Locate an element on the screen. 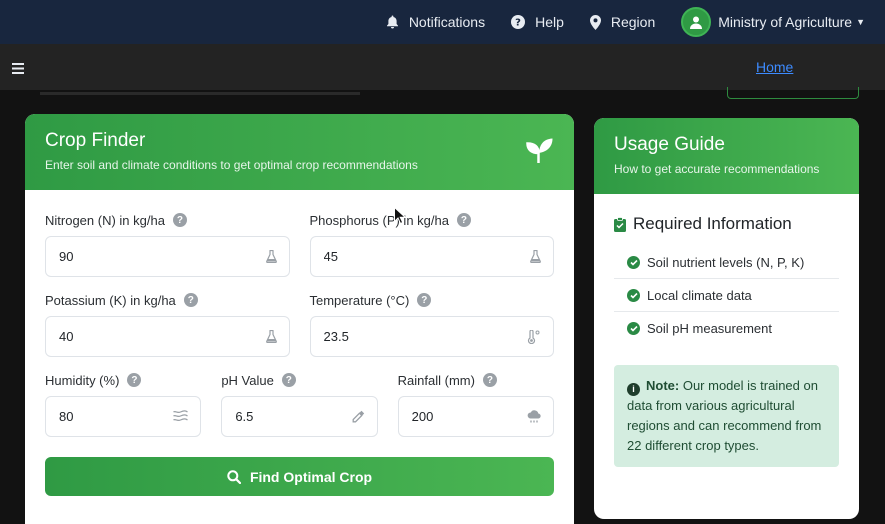 The image size is (885, 524). user-menu: Ministry of Agriculture ▼ is located at coordinates (773, 22).